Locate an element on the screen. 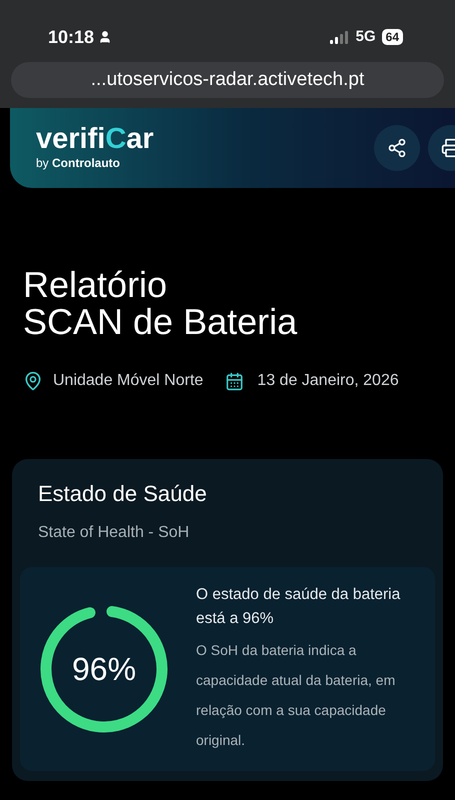 Image resolution: width=455 pixels, height=800 pixels. location-pin-icon is located at coordinates (33, 381).